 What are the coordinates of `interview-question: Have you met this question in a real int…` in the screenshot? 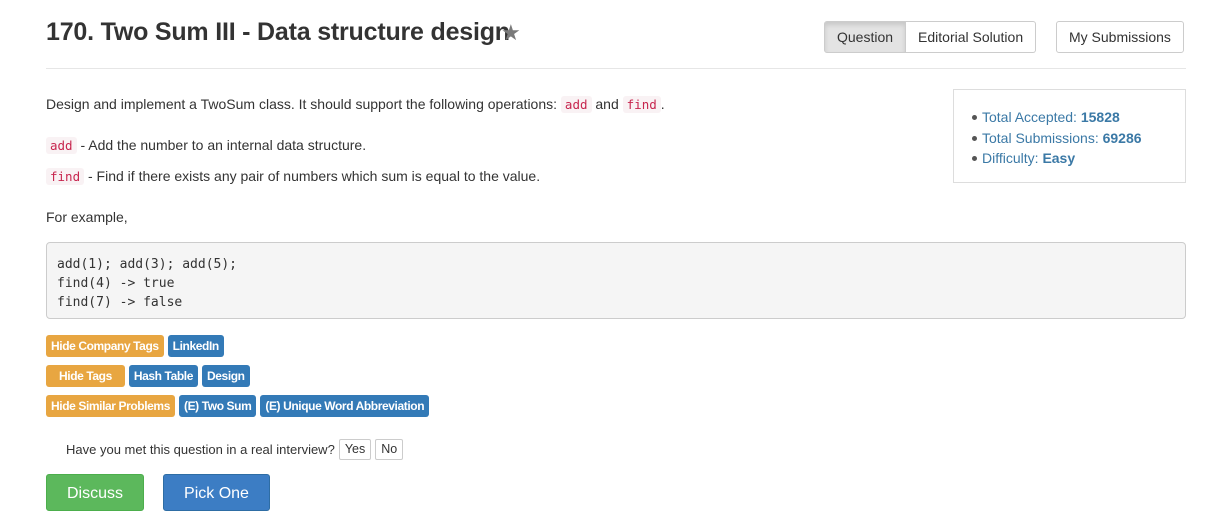 It's located at (200, 449).